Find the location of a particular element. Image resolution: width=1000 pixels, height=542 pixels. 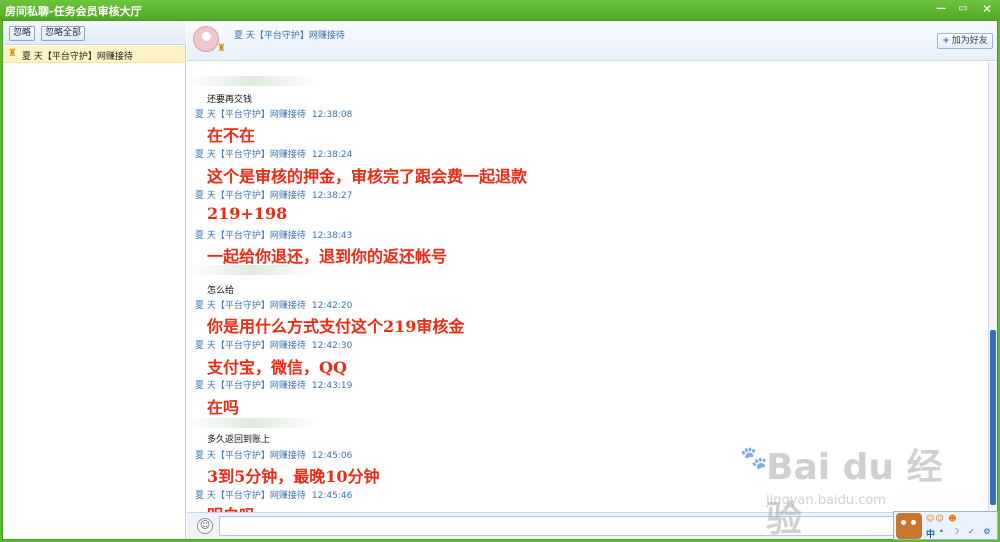

sent-message: 明白吗 is located at coordinates (231, 507).